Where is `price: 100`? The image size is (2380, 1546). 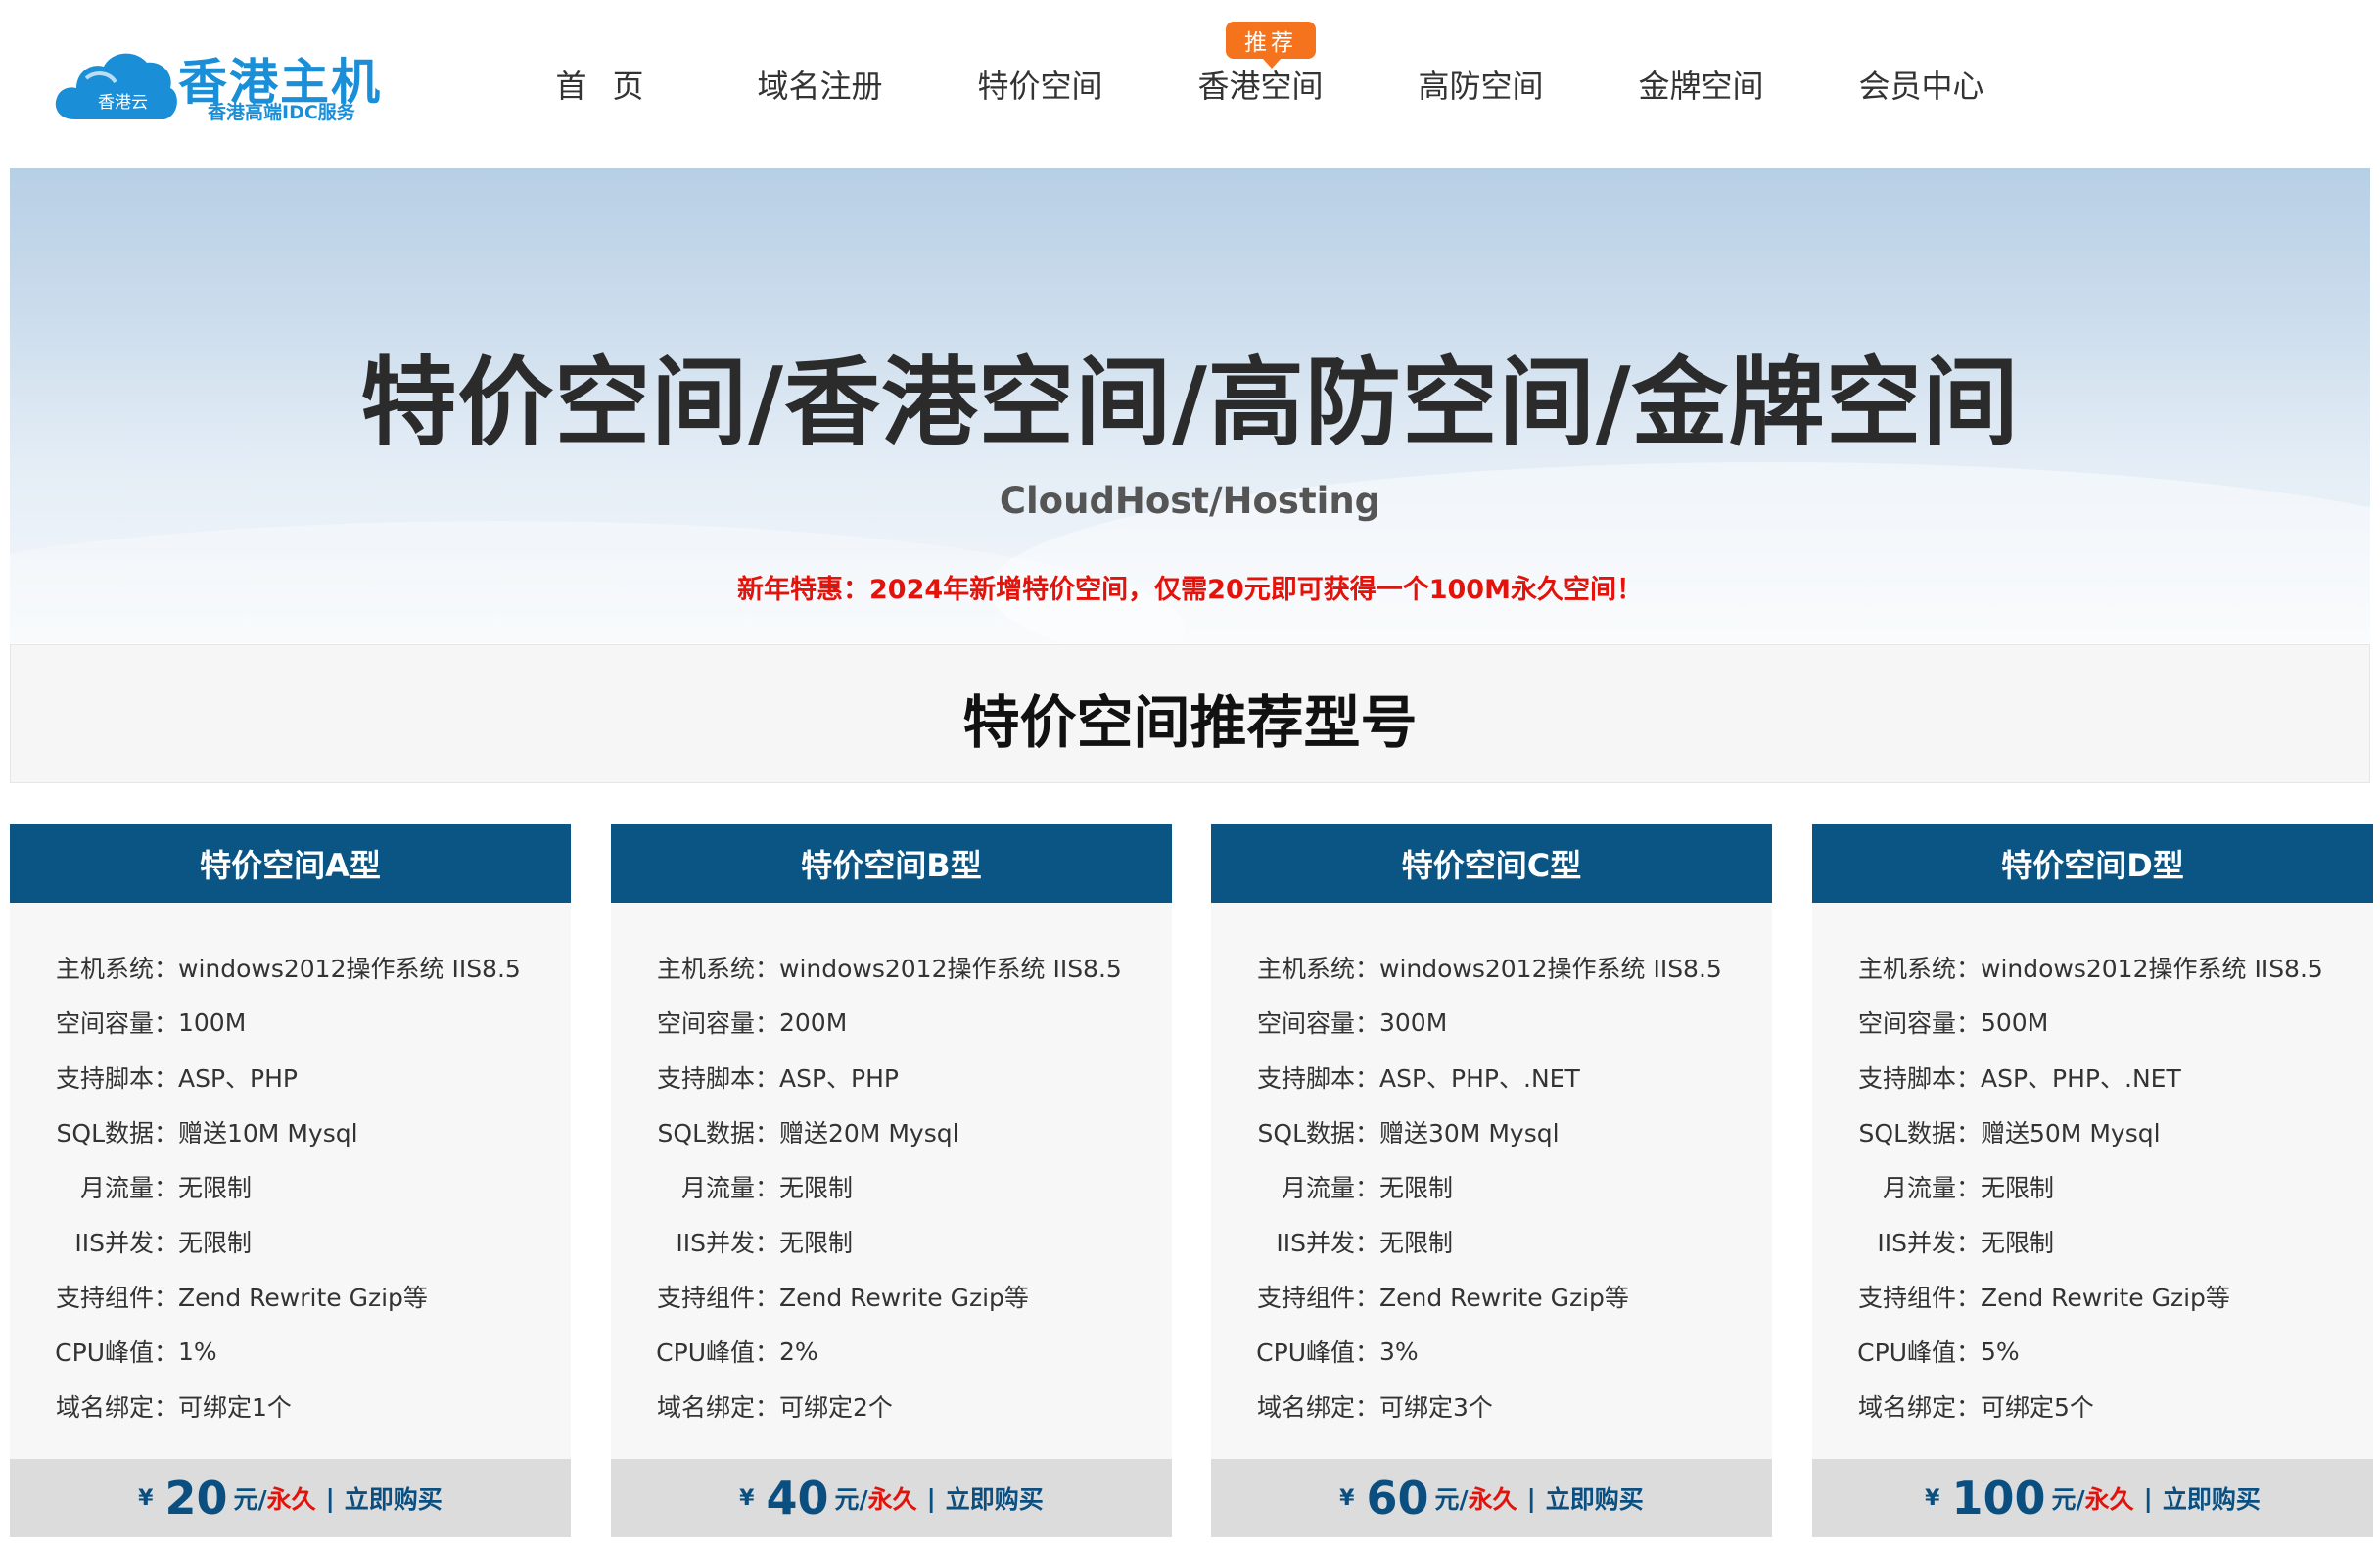
price: 100 is located at coordinates (1998, 1498).